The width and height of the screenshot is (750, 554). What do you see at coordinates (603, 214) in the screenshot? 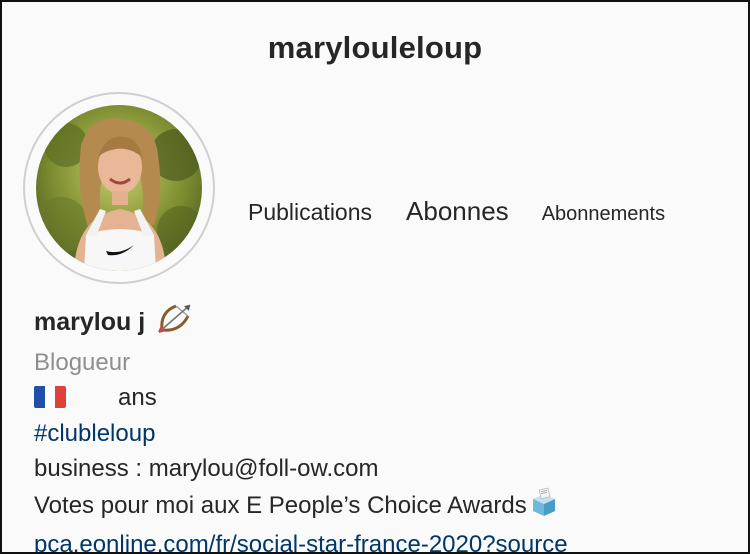
I see `following-stat: Abonnements` at bounding box center [603, 214].